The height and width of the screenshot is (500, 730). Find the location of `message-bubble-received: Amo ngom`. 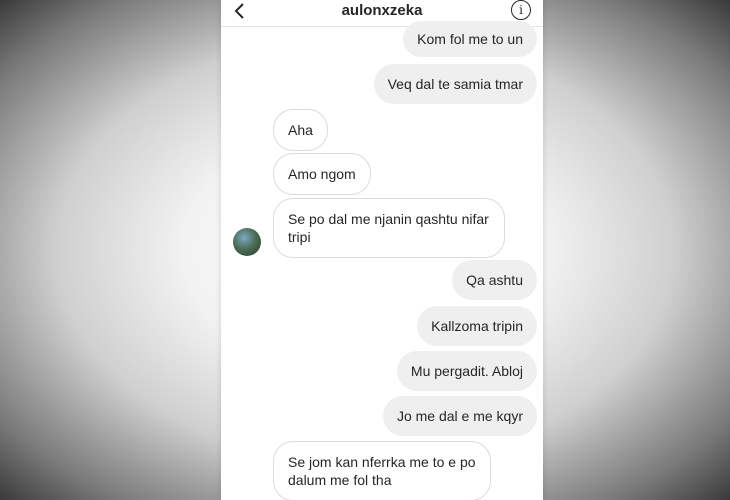

message-bubble-received: Amo ngom is located at coordinates (322, 174).